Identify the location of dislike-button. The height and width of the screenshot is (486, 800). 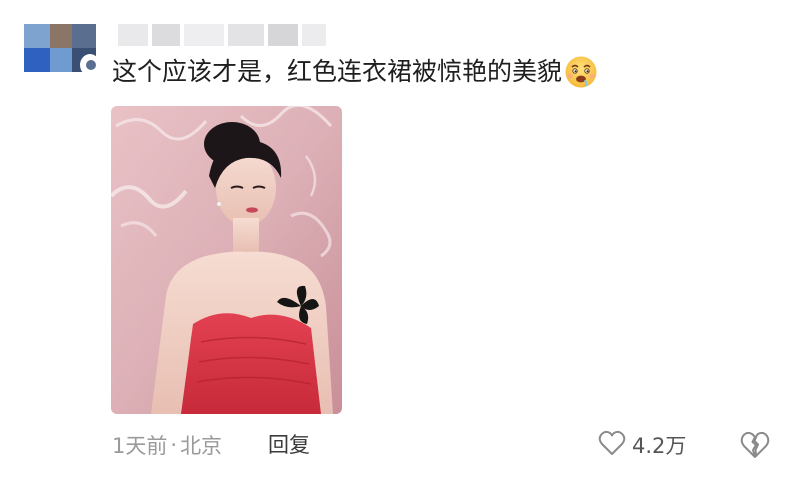
(755, 445).